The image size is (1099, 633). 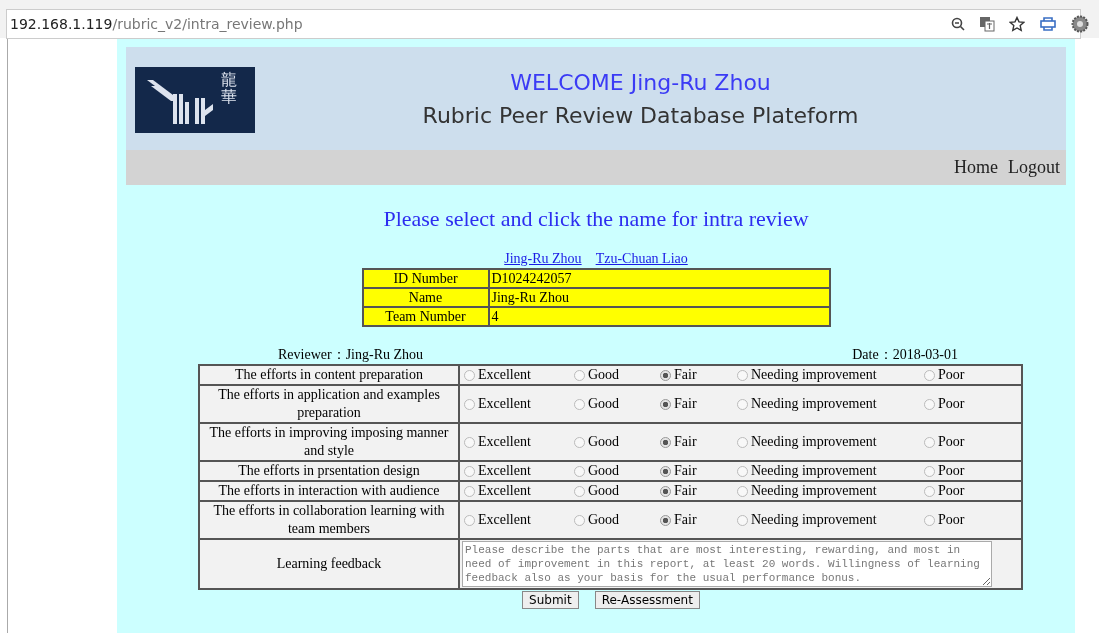 I want to click on table-cell: ID Number, so click(x=425, y=278).